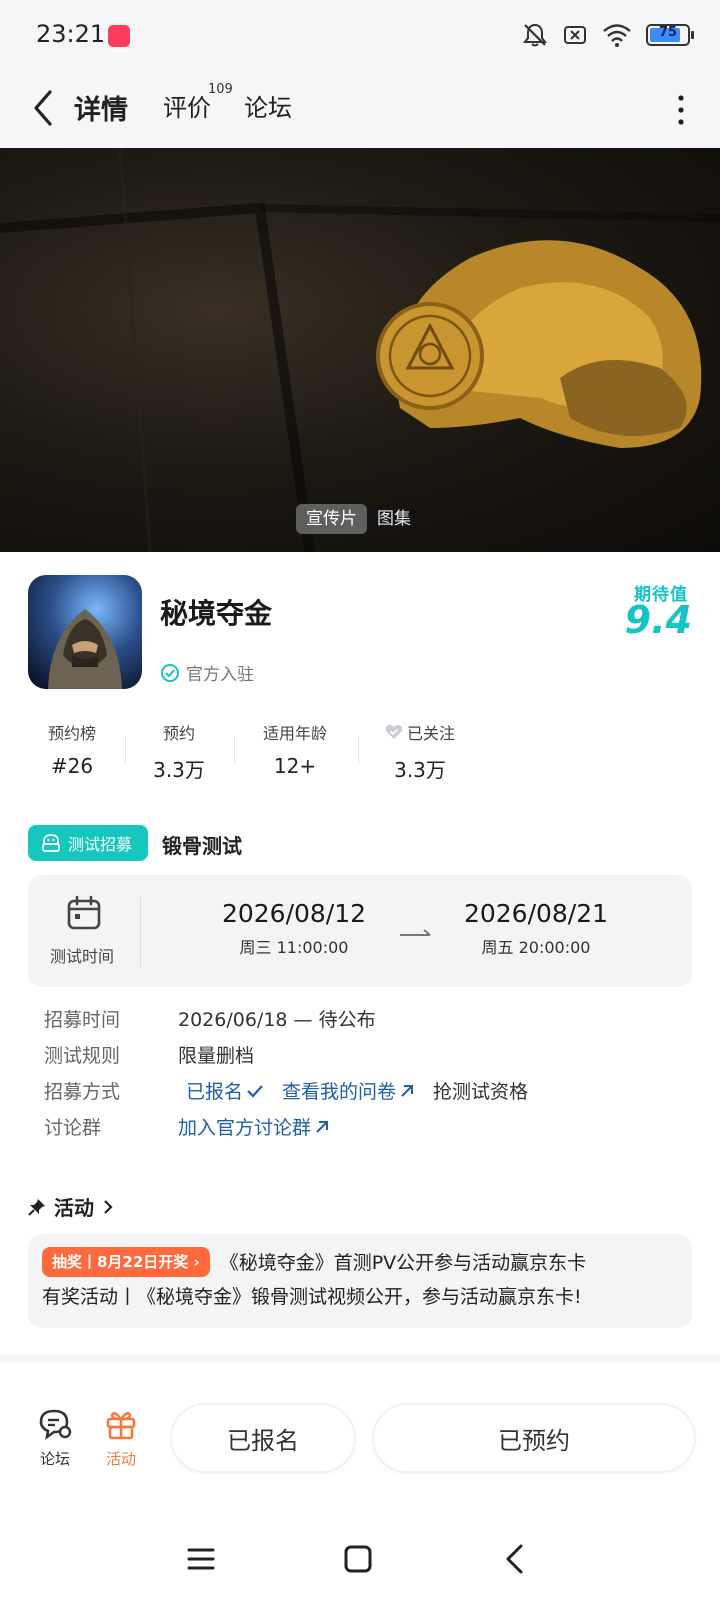 The height and width of the screenshot is (1601, 720). Describe the element at coordinates (108, 1206) in the screenshot. I see `chevron-right-icon` at that location.